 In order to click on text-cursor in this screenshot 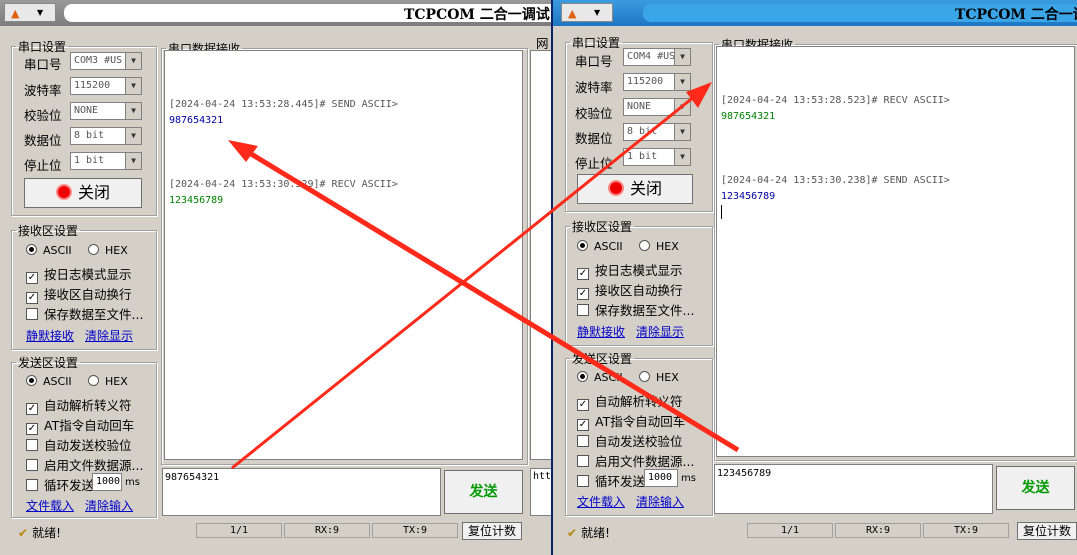, I will do `click(721, 212)`.